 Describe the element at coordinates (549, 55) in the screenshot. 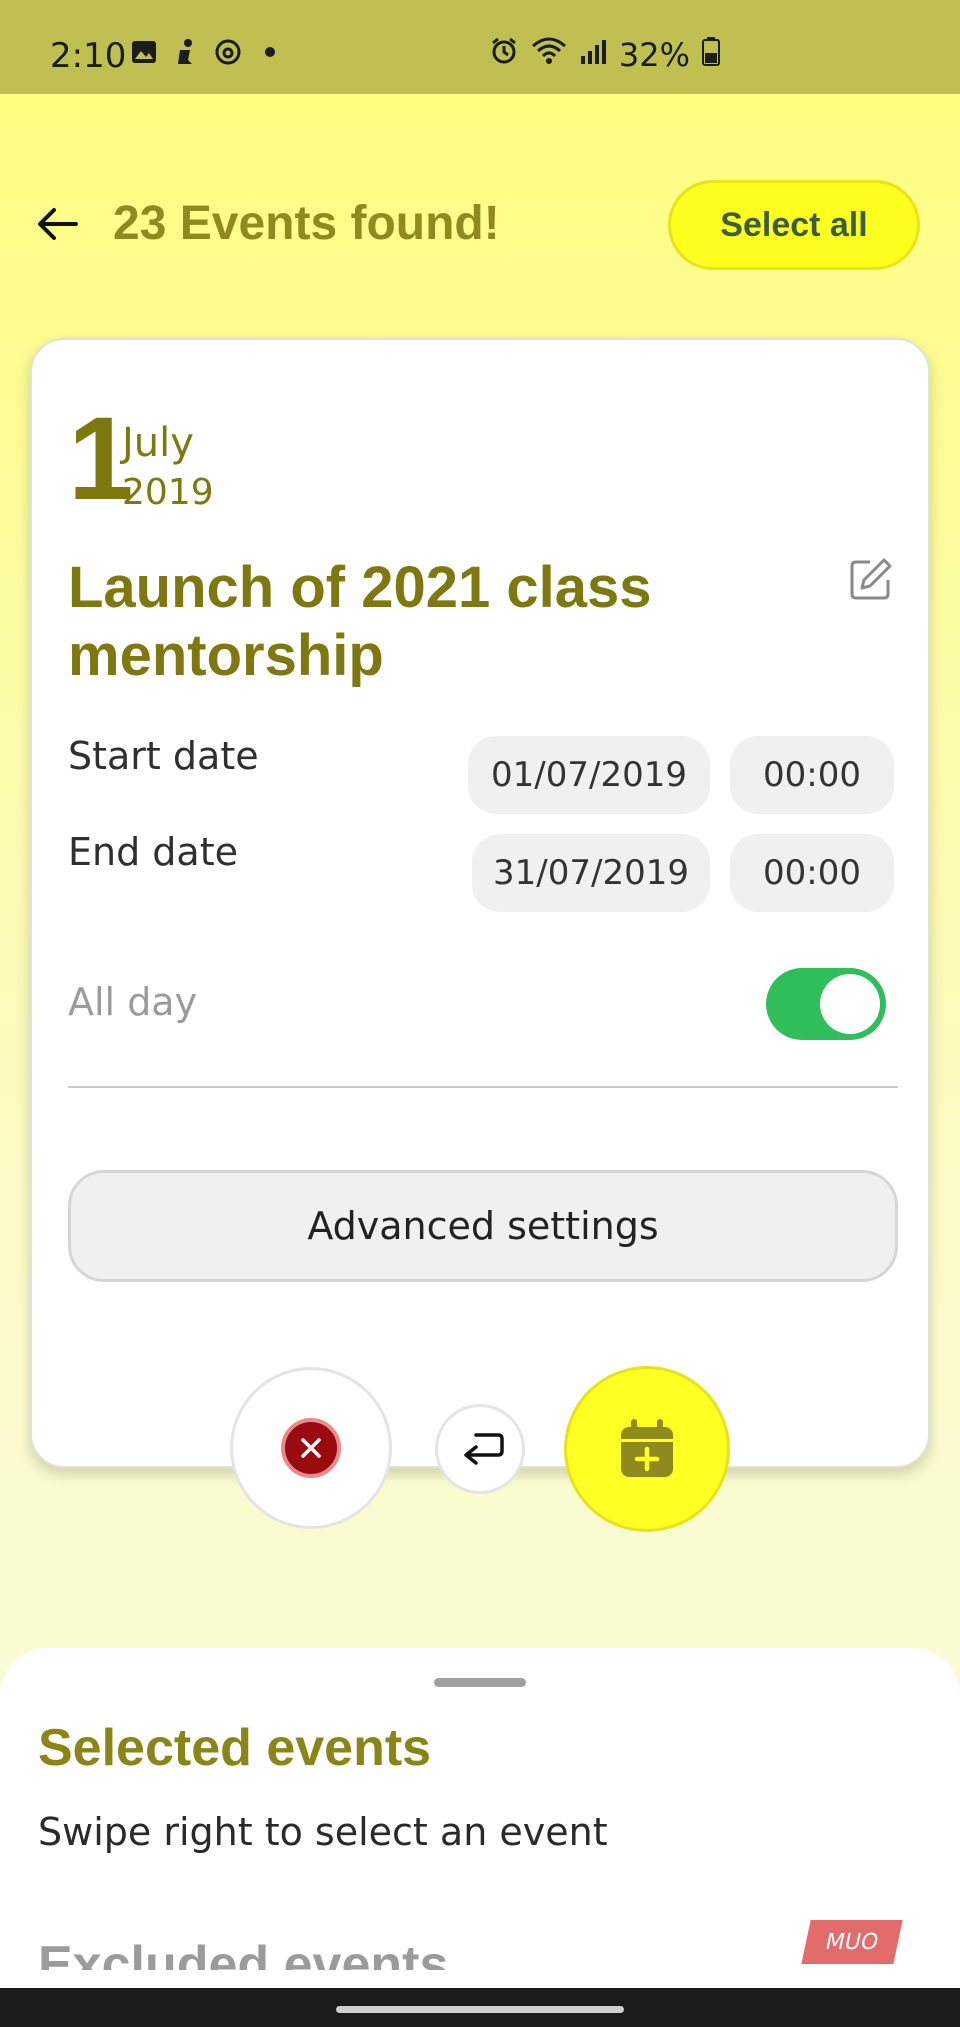

I see `wifi-icon` at that location.